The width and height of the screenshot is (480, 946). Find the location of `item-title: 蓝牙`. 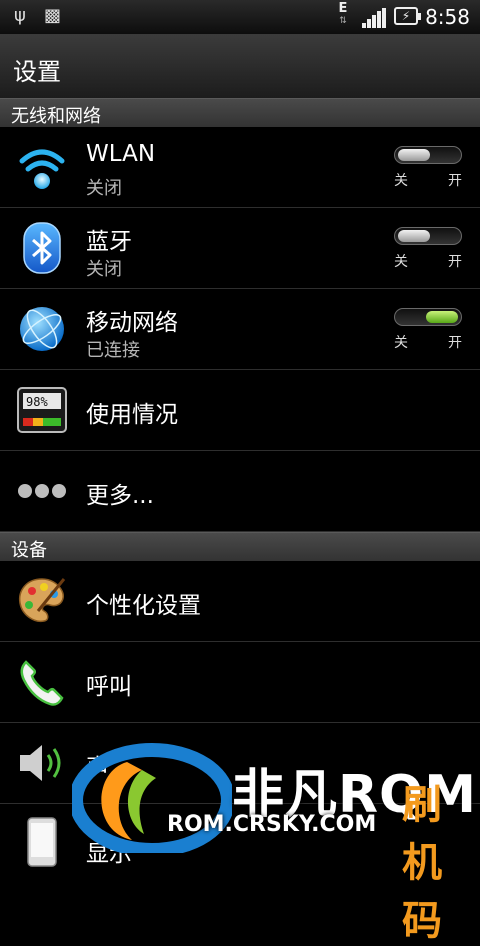

item-title: 蓝牙 is located at coordinates (109, 242).